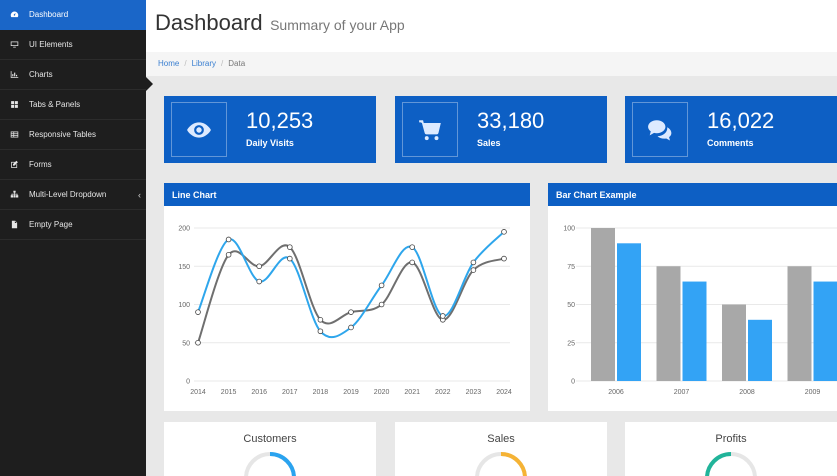  Describe the element at coordinates (199, 129) in the screenshot. I see `eye-icon` at that location.